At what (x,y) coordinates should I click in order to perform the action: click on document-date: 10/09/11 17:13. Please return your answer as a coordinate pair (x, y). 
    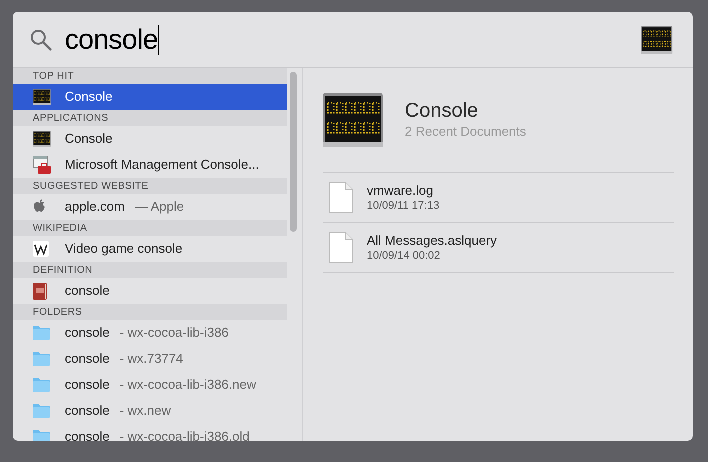
    Looking at the image, I should click on (403, 206).